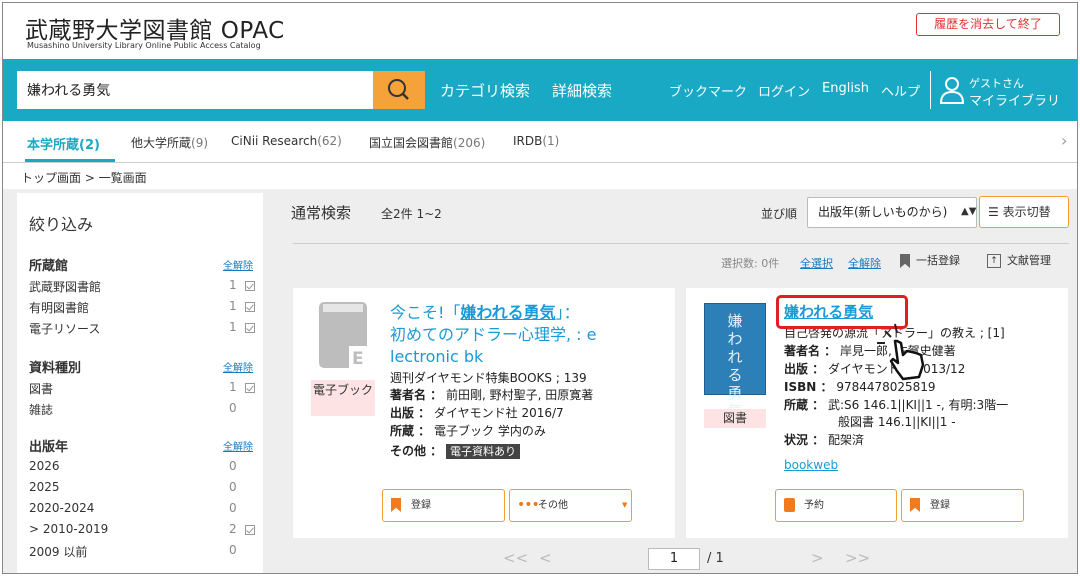  I want to click on filter-item: 2025 0, so click(144, 489).